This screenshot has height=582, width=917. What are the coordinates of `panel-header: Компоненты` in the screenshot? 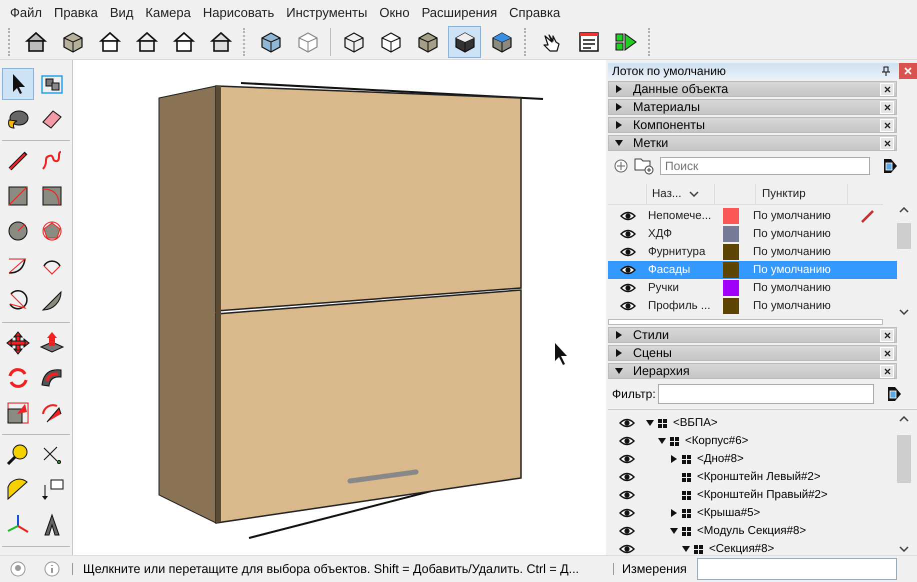 It's located at (752, 125).